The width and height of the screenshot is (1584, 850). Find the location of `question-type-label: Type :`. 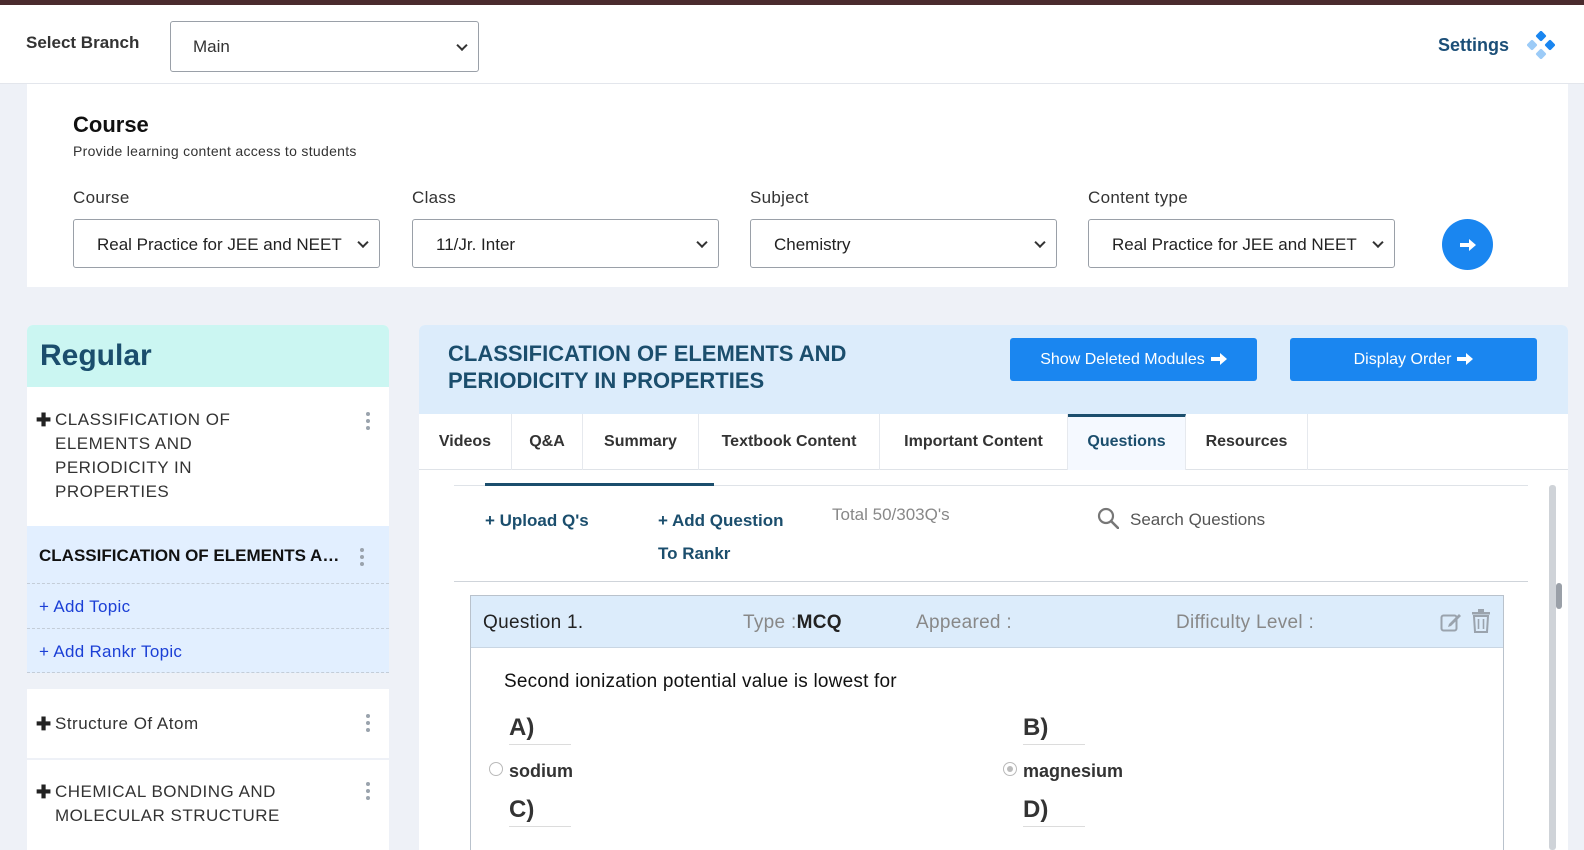

question-type-label: Type : is located at coordinates (770, 622).